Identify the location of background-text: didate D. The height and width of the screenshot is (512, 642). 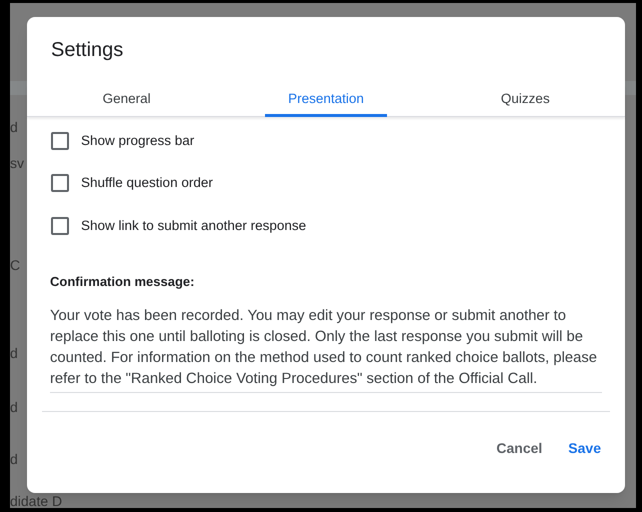
(36, 501).